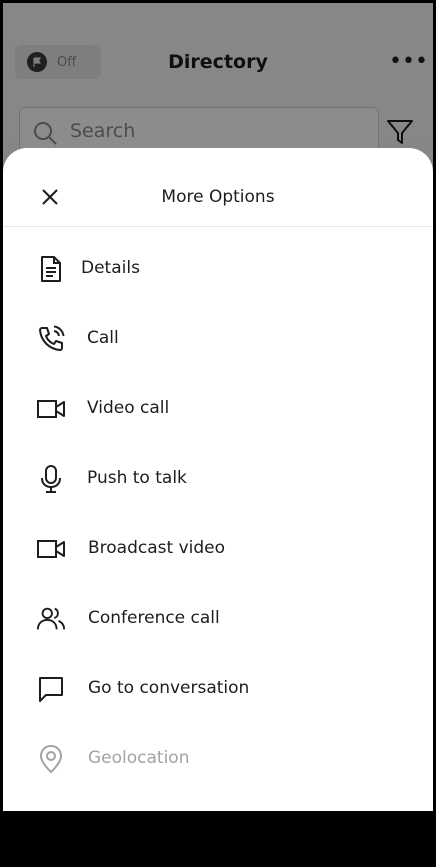 This screenshot has height=867, width=436. I want to click on menu-item-label: Broadcast video, so click(157, 548).